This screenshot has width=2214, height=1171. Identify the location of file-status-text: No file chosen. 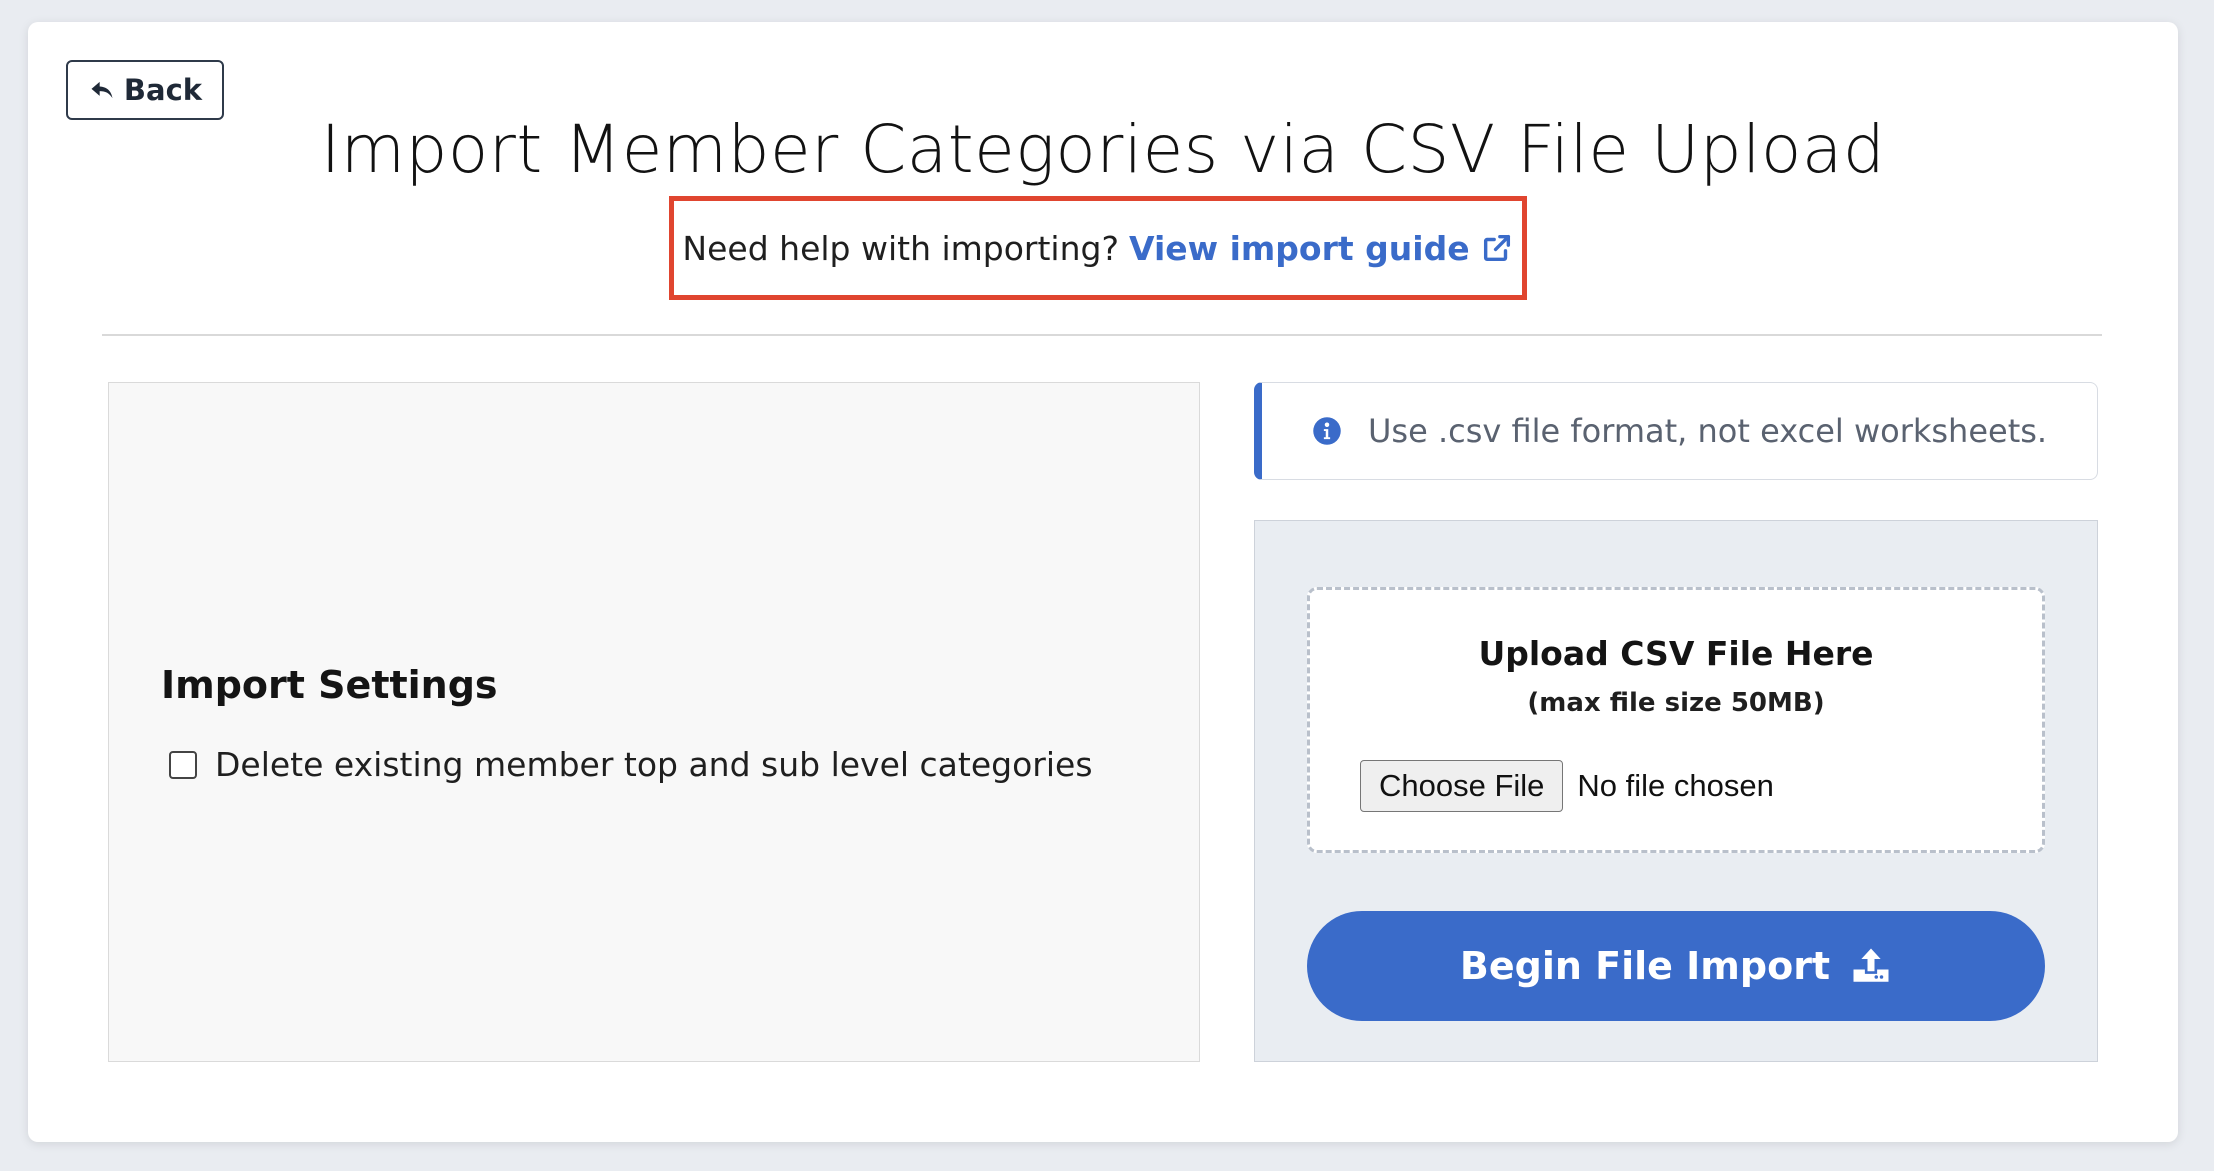
(1675, 785).